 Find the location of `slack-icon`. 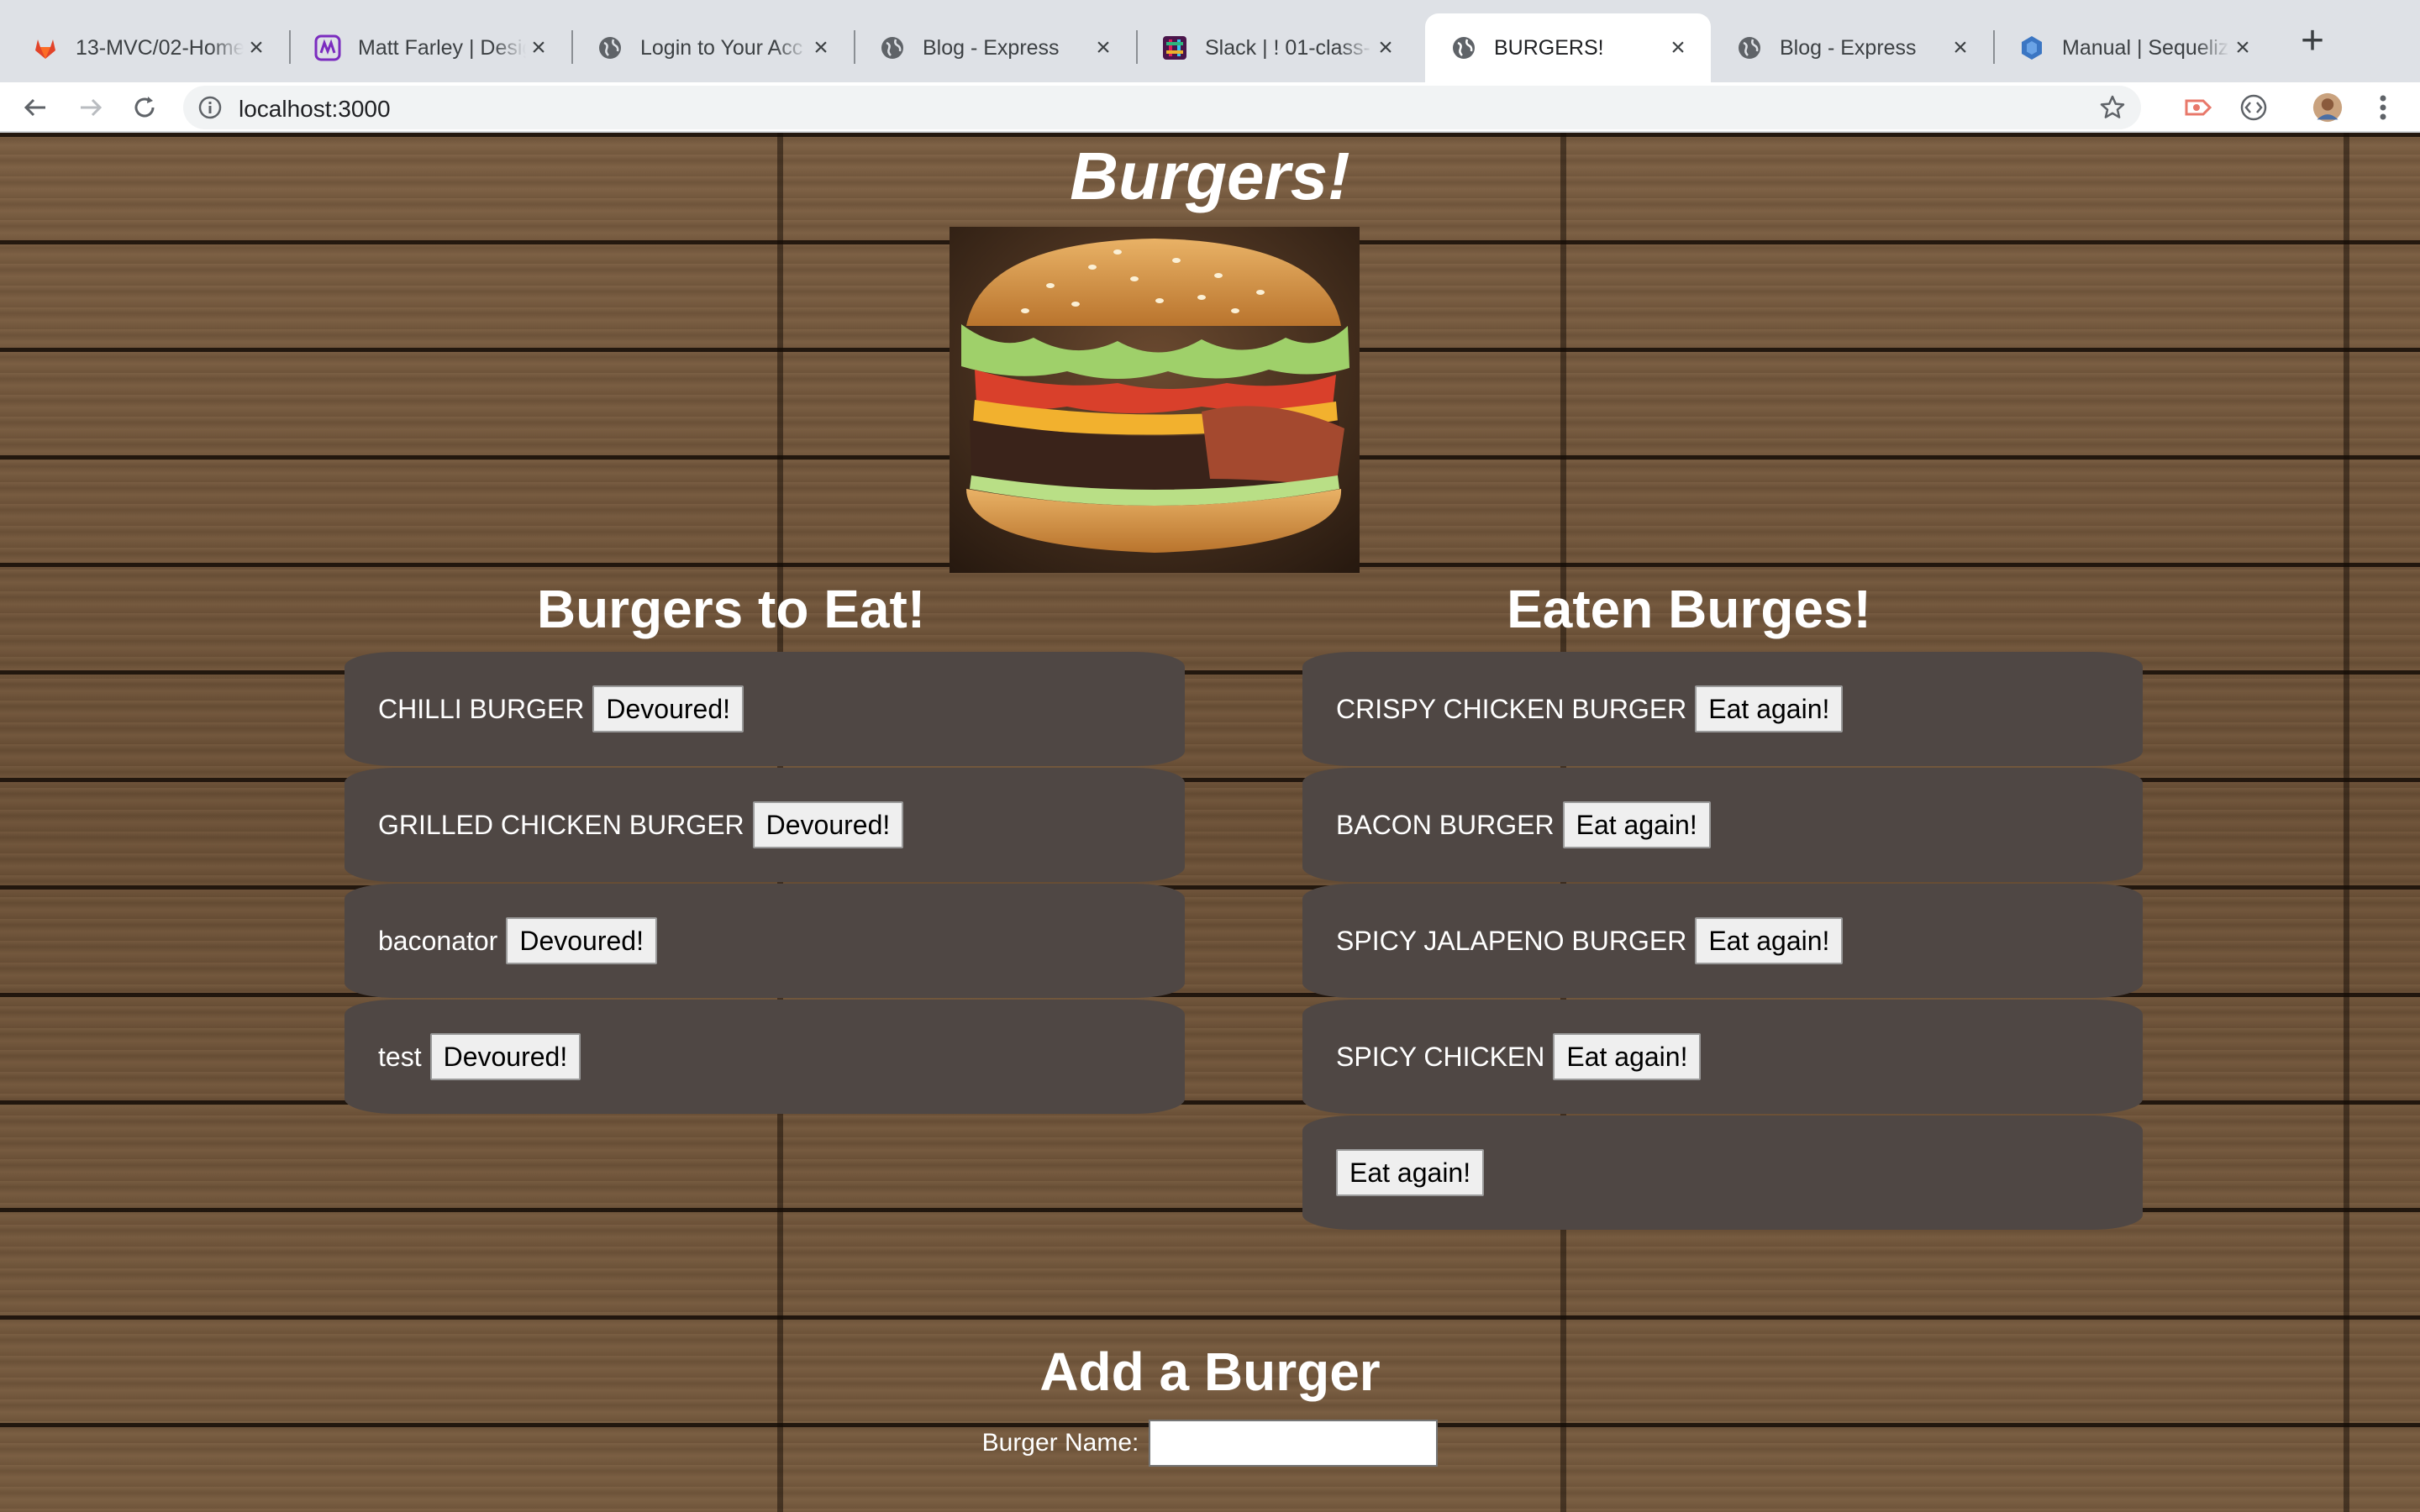

slack-icon is located at coordinates (1174, 47).